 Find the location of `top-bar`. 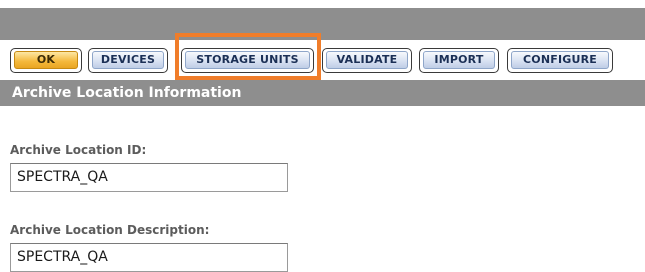

top-bar is located at coordinates (322, 24).